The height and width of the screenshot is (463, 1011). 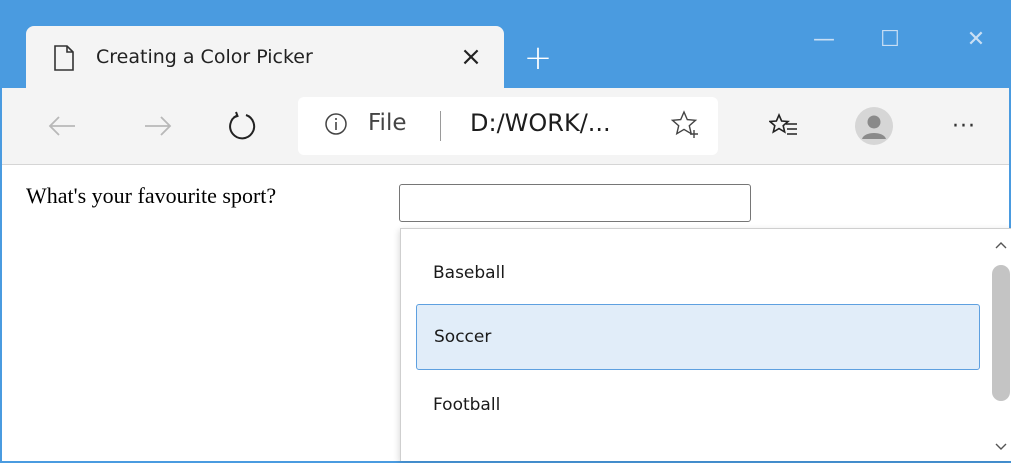 What do you see at coordinates (698, 405) in the screenshot?
I see `option-football: Football` at bounding box center [698, 405].